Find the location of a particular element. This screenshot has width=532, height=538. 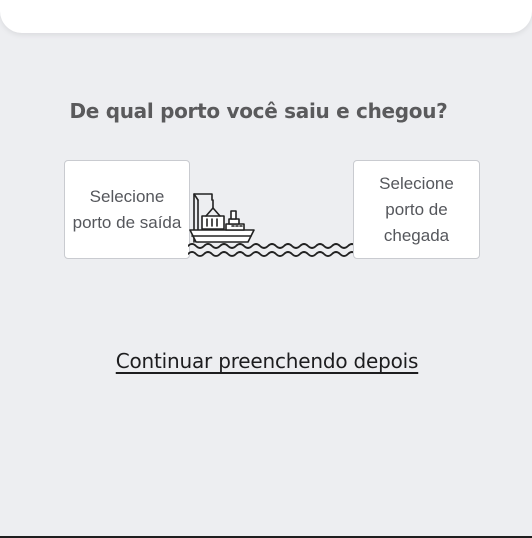

origin-port-selector: Selecione porto de saída is located at coordinates (127, 209).